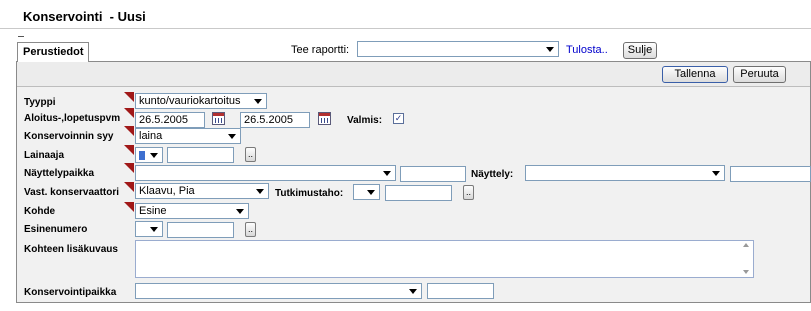 The height and width of the screenshot is (311, 811). I want to click on tutkimustaho-lookup-button: .., so click(468, 192).